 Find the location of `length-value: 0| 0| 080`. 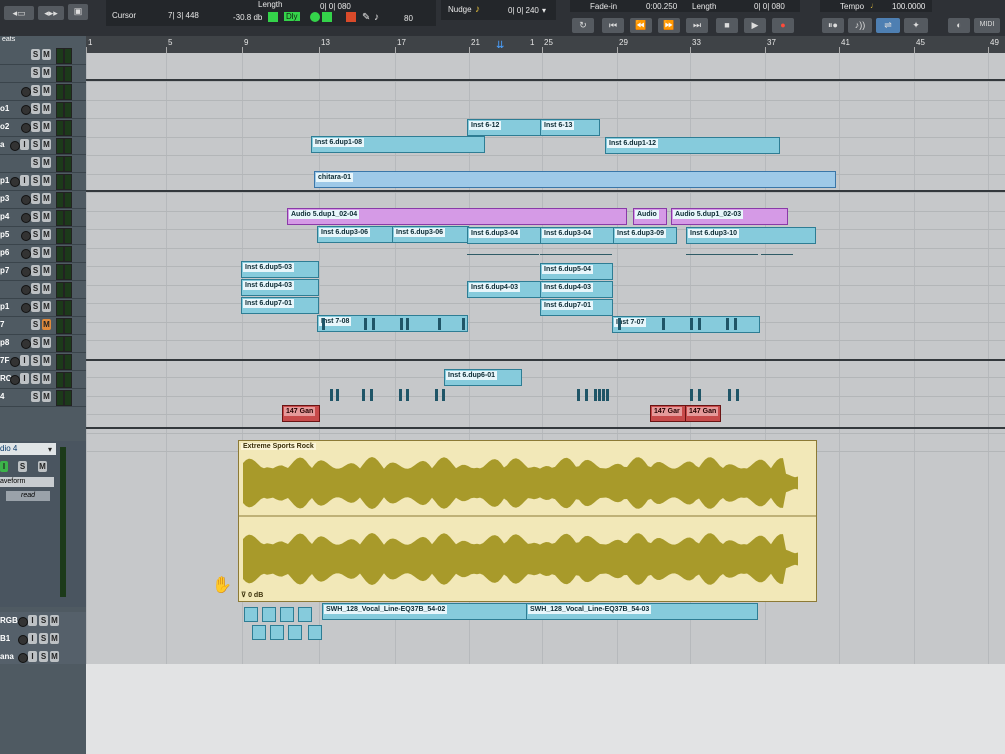

length-value: 0| 0| 080 is located at coordinates (335, 6).